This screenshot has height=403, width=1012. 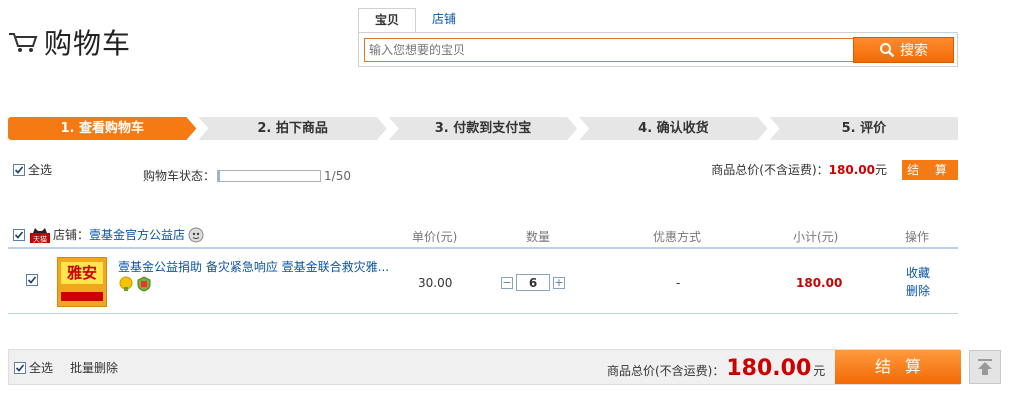 I want to click on step-confirm-receipt: 4. 确认收货, so click(x=673, y=128).